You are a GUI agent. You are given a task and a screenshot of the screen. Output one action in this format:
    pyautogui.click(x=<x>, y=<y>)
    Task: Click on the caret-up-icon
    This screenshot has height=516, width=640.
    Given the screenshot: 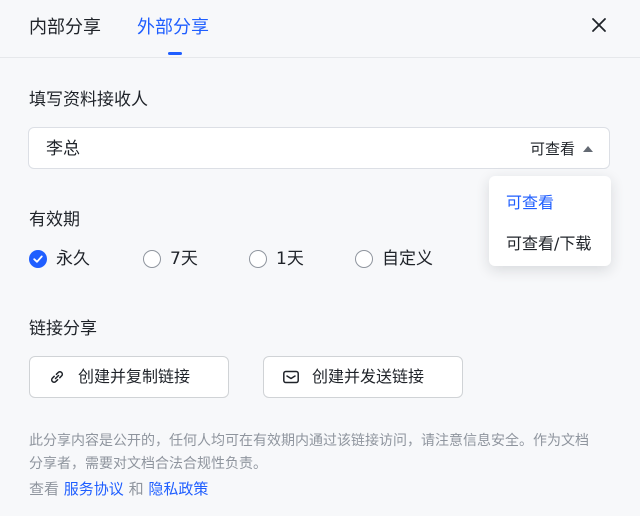 What is the action you would take?
    pyautogui.click(x=588, y=149)
    